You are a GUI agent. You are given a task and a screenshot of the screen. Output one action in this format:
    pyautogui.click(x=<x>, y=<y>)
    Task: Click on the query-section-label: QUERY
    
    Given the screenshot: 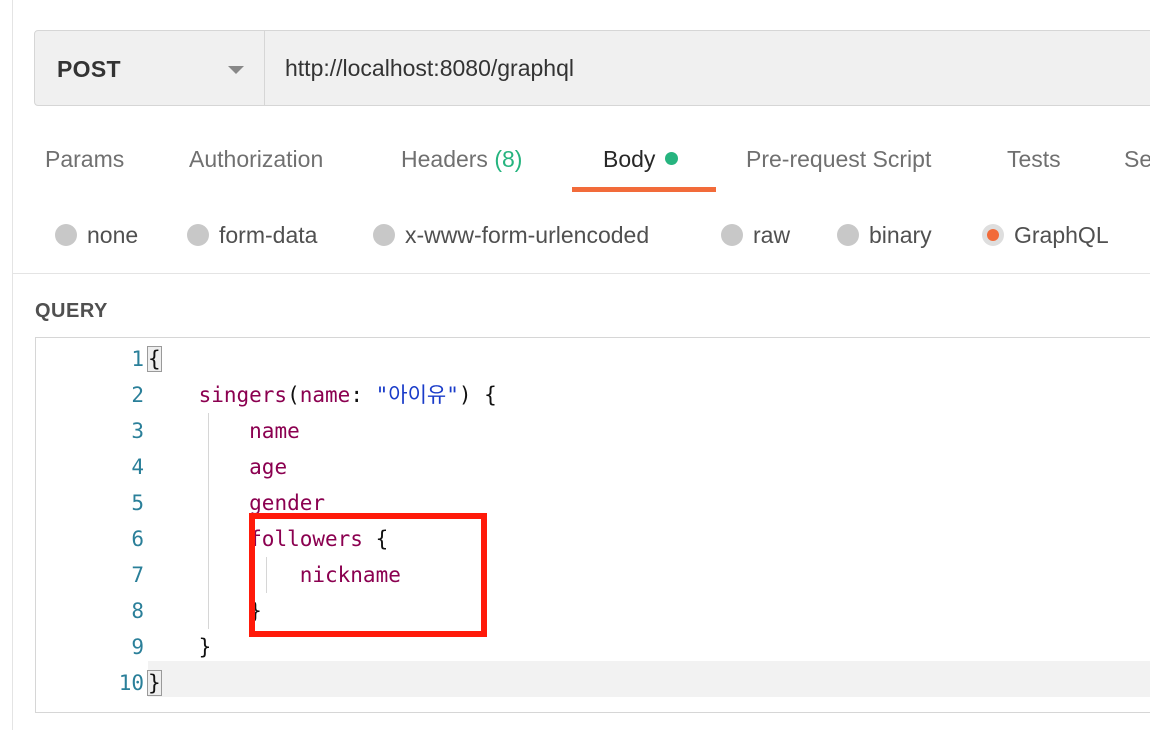 What is the action you would take?
    pyautogui.click(x=71, y=311)
    